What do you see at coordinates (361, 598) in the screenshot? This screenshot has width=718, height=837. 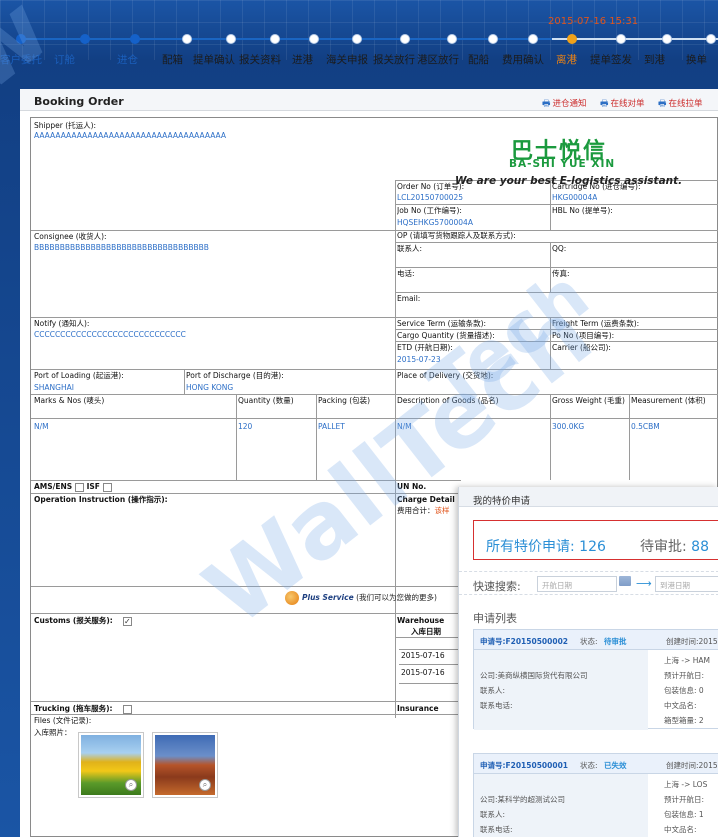 I see `plus-service: Plus Service (我们可以为您做的更多)` at bounding box center [361, 598].